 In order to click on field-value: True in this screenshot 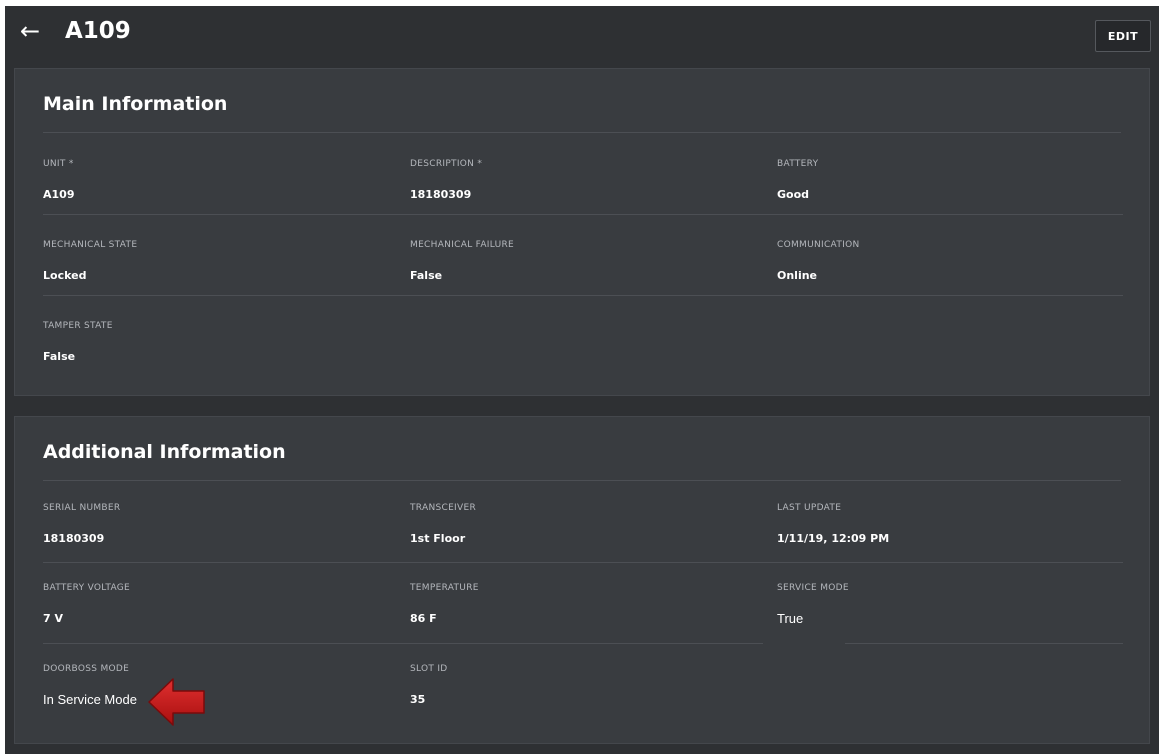, I will do `click(790, 618)`.